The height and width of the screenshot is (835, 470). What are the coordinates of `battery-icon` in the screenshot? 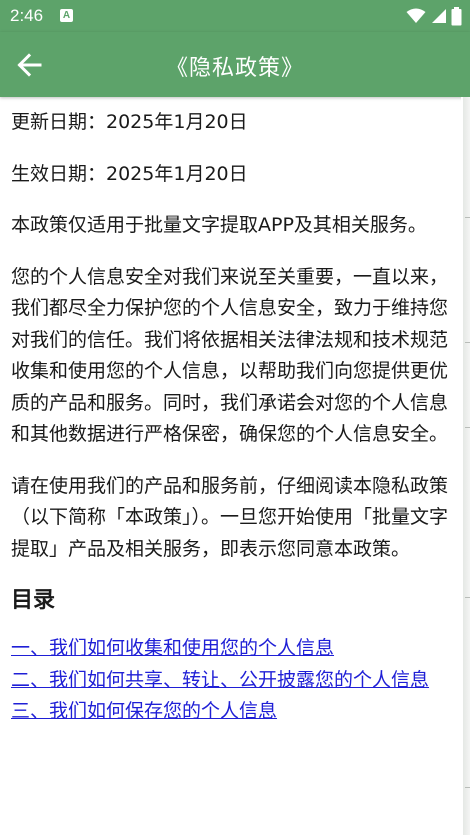 It's located at (456, 15).